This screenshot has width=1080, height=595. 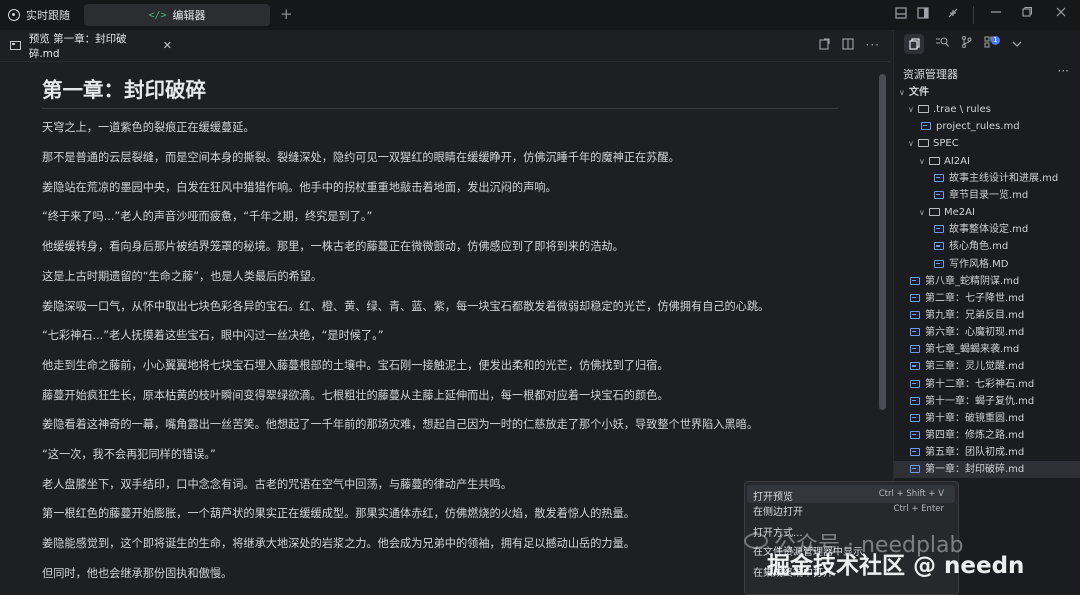 I want to click on paragraph: 但同时，他也会继承那份固执和傲慢。, so click(x=137, y=573).